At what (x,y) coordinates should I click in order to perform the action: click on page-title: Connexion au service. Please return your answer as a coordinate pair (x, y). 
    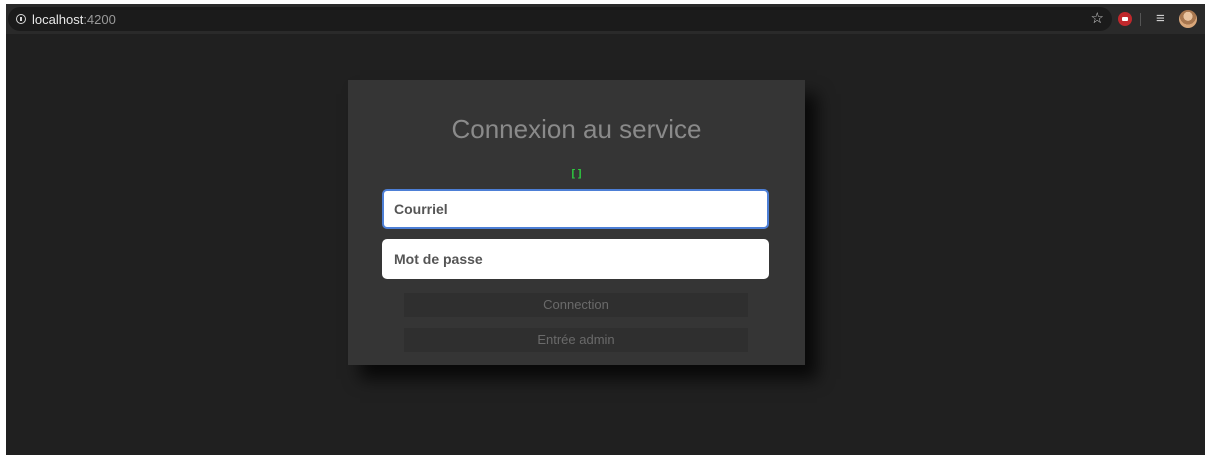
    Looking at the image, I should click on (576, 129).